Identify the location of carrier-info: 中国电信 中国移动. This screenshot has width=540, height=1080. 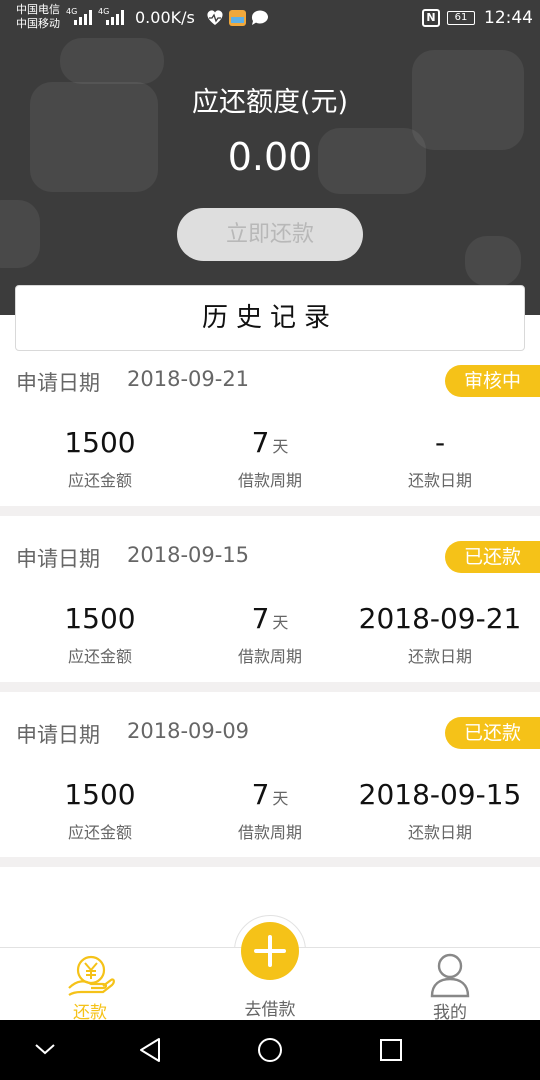
(38, 17).